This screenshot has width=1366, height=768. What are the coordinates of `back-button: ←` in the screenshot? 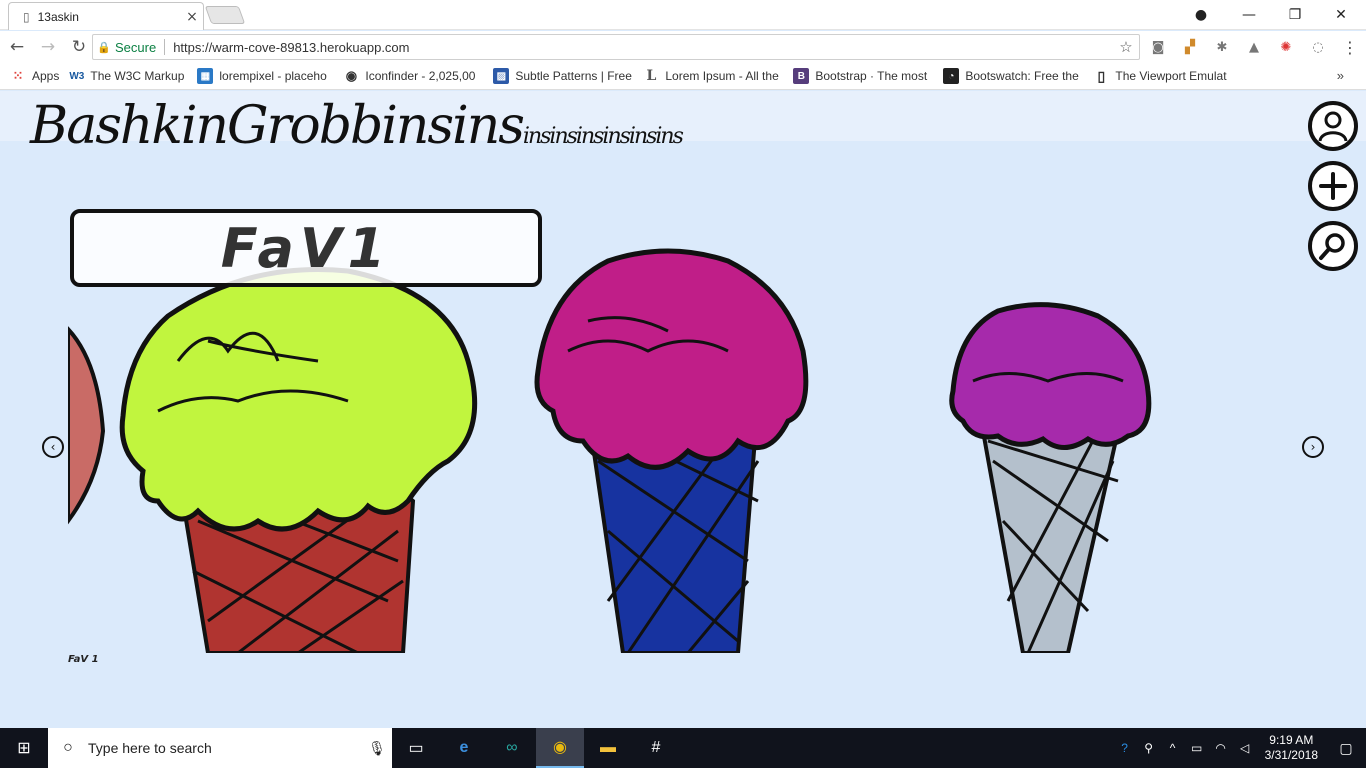 It's located at (17, 47).